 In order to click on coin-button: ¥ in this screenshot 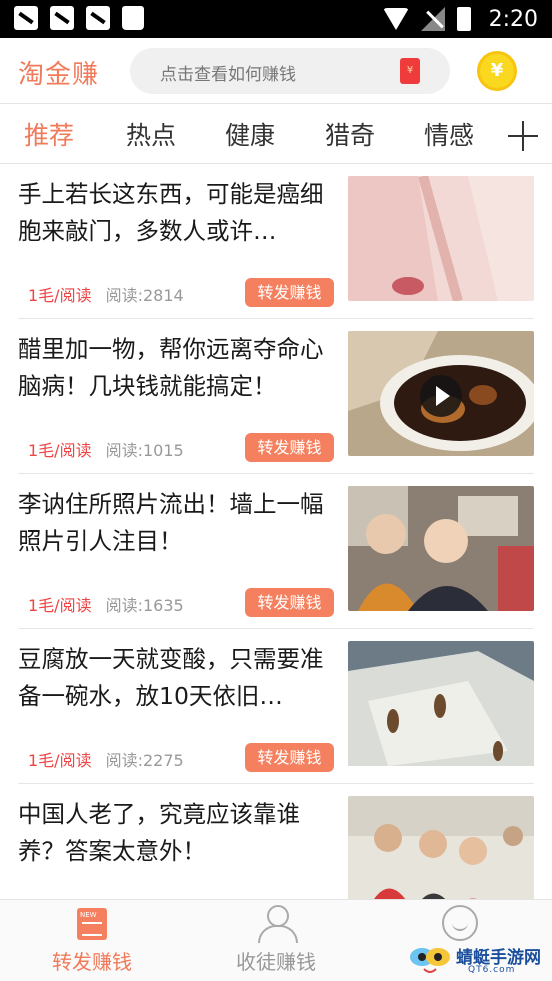, I will do `click(497, 71)`.